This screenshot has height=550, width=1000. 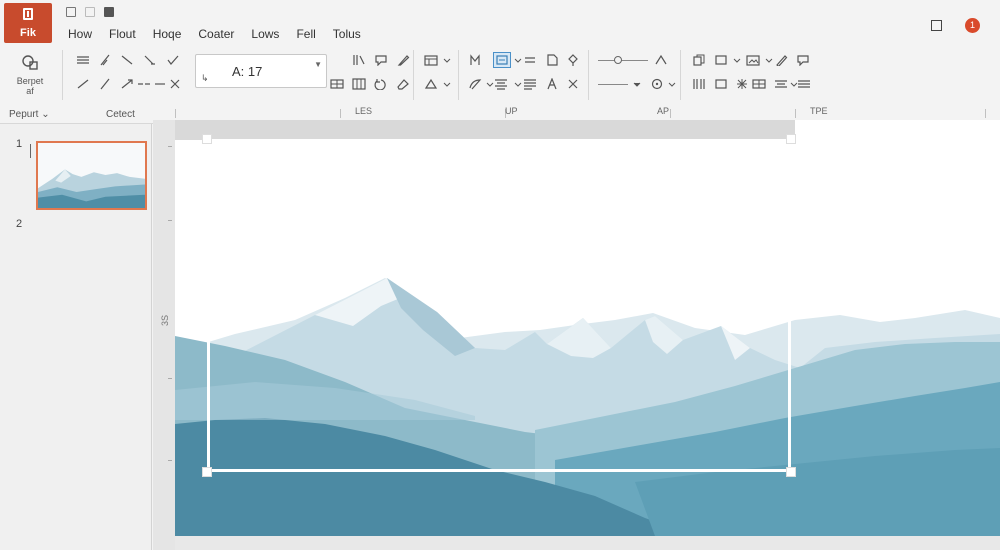 I want to click on app-logo-icon, so click(x=28, y=14).